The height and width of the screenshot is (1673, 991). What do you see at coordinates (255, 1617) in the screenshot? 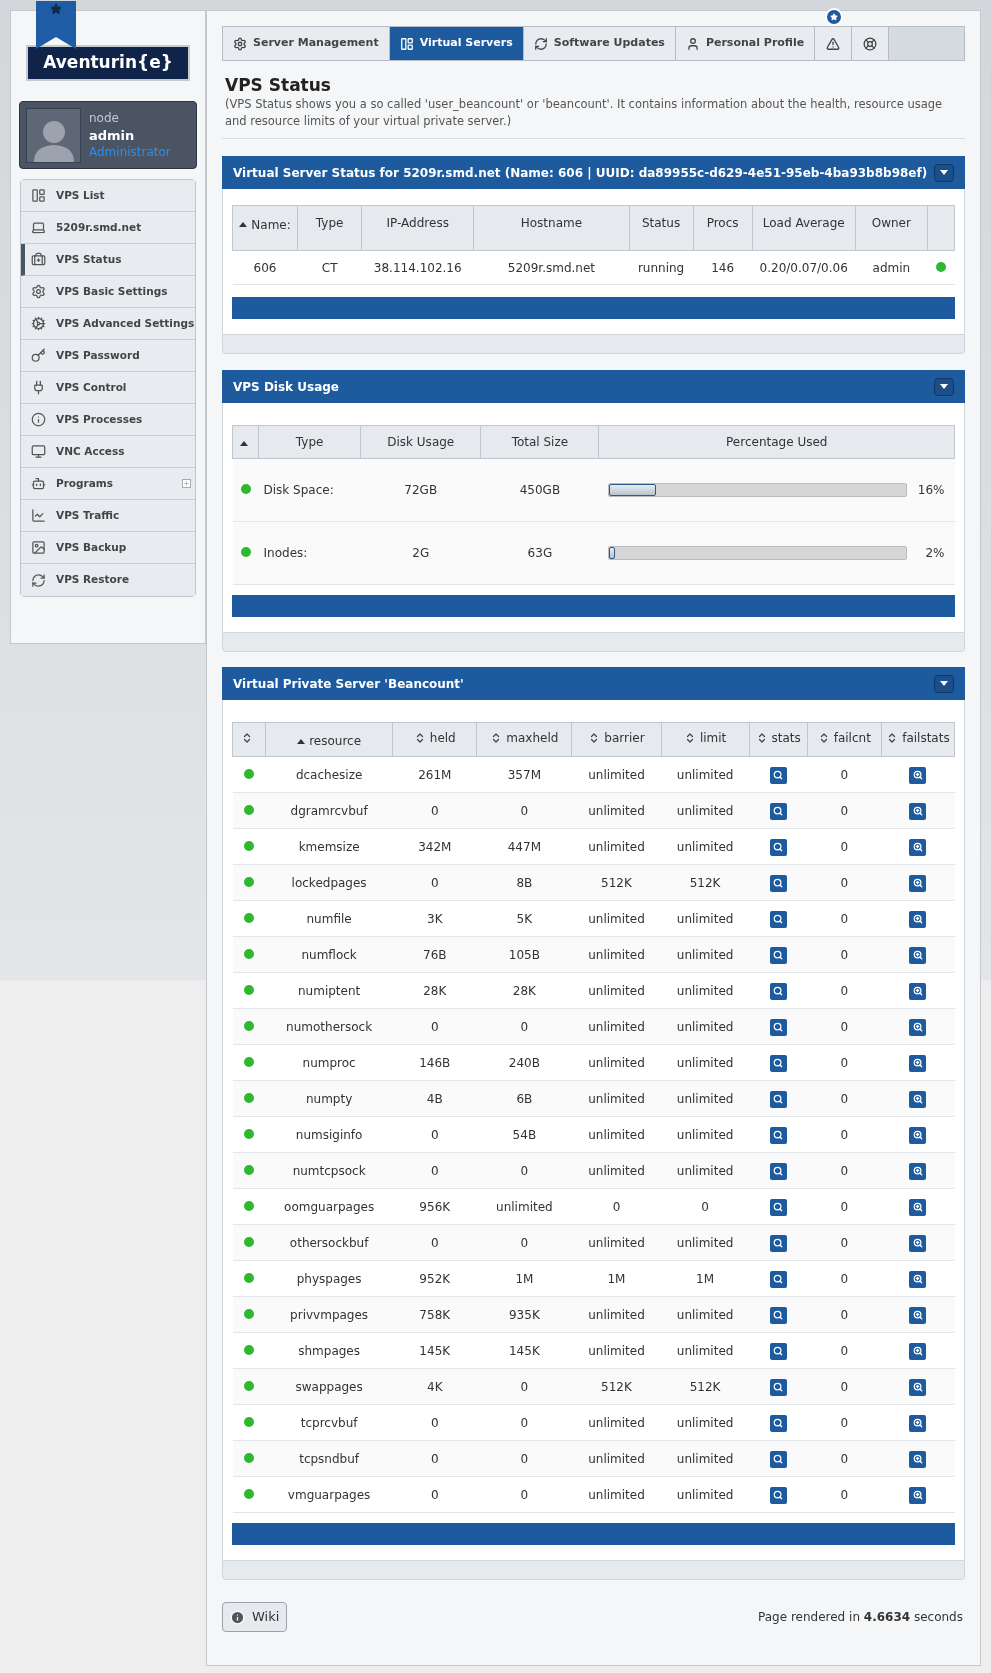
I see `wiki-button: Wiki` at bounding box center [255, 1617].